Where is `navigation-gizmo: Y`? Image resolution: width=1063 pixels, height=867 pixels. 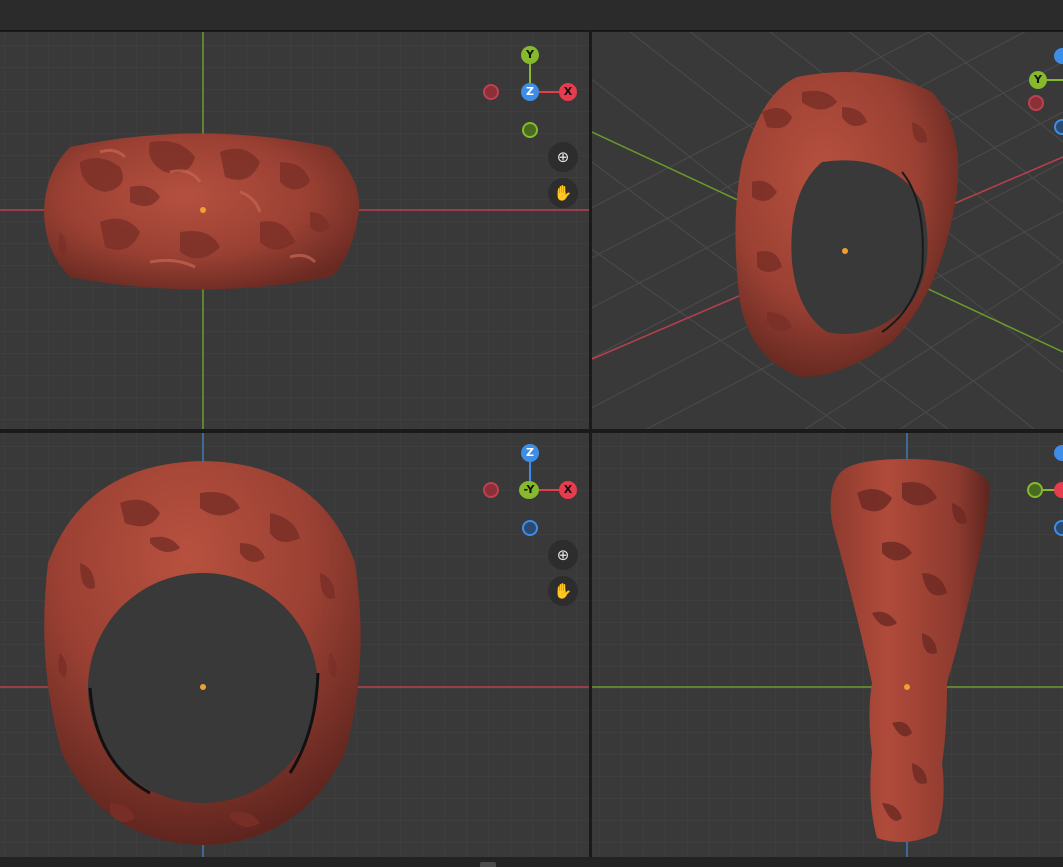 navigation-gizmo: Y is located at coordinates (1043, 94).